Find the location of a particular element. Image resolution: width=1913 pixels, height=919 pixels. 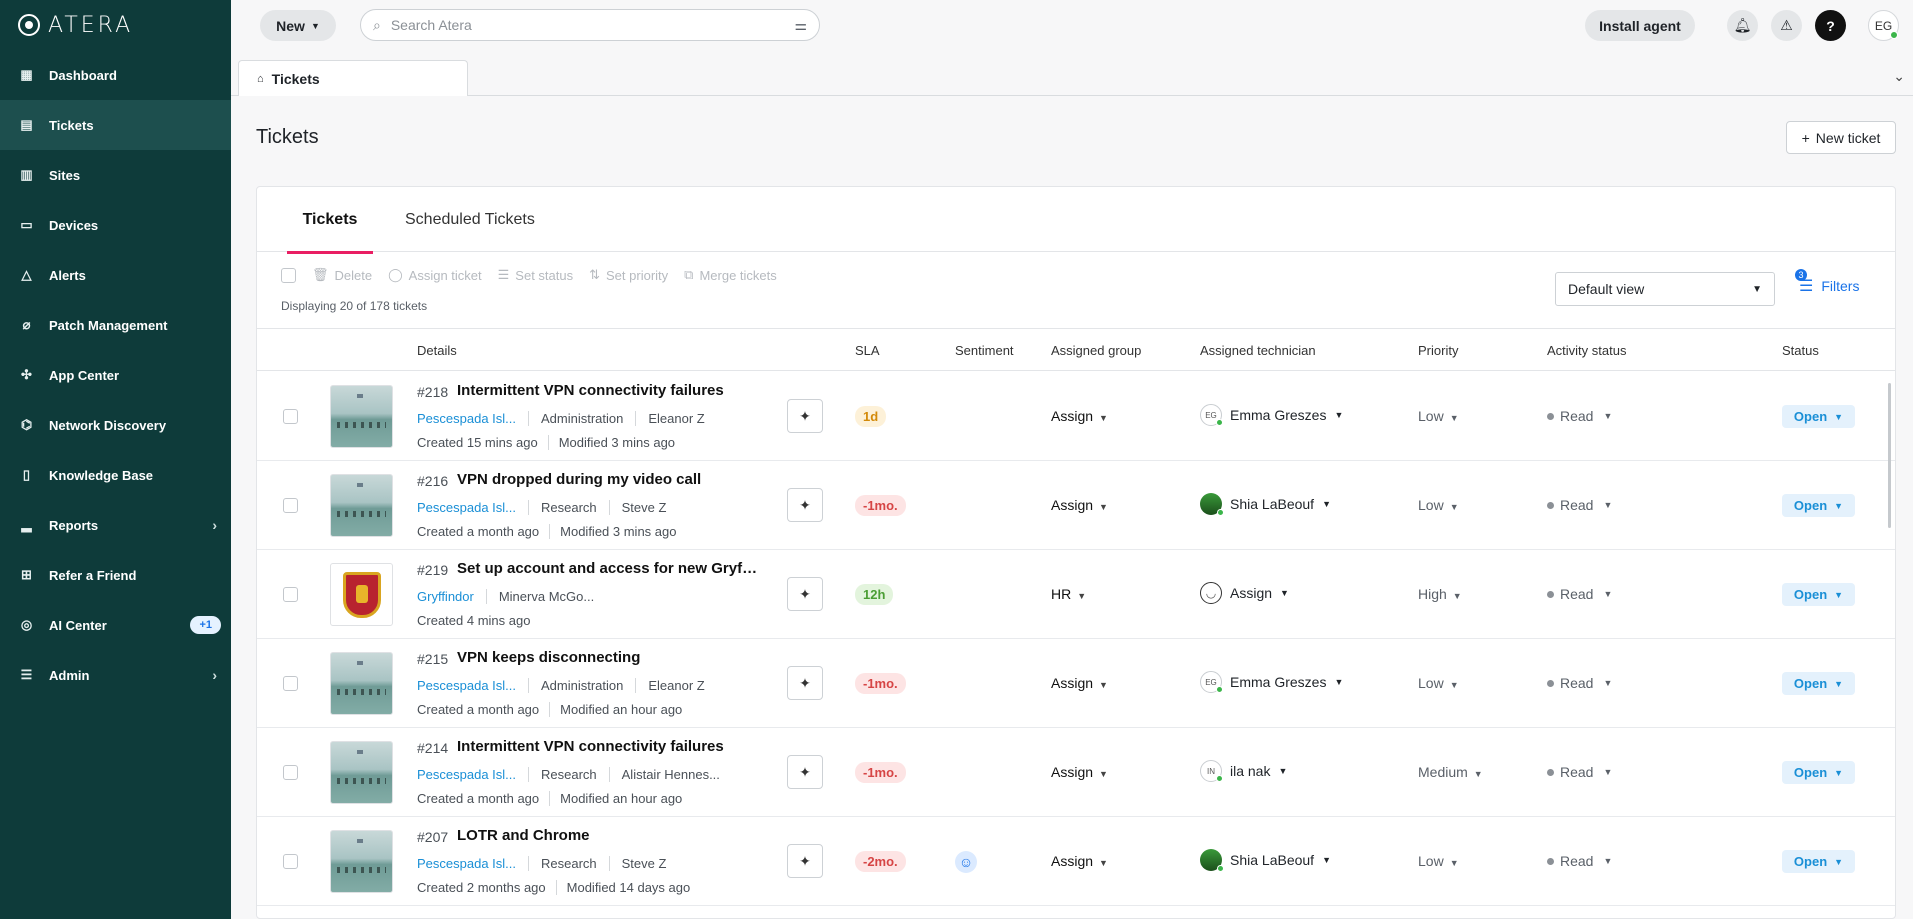

alert-icon: ⚠︎ is located at coordinates (1786, 25).